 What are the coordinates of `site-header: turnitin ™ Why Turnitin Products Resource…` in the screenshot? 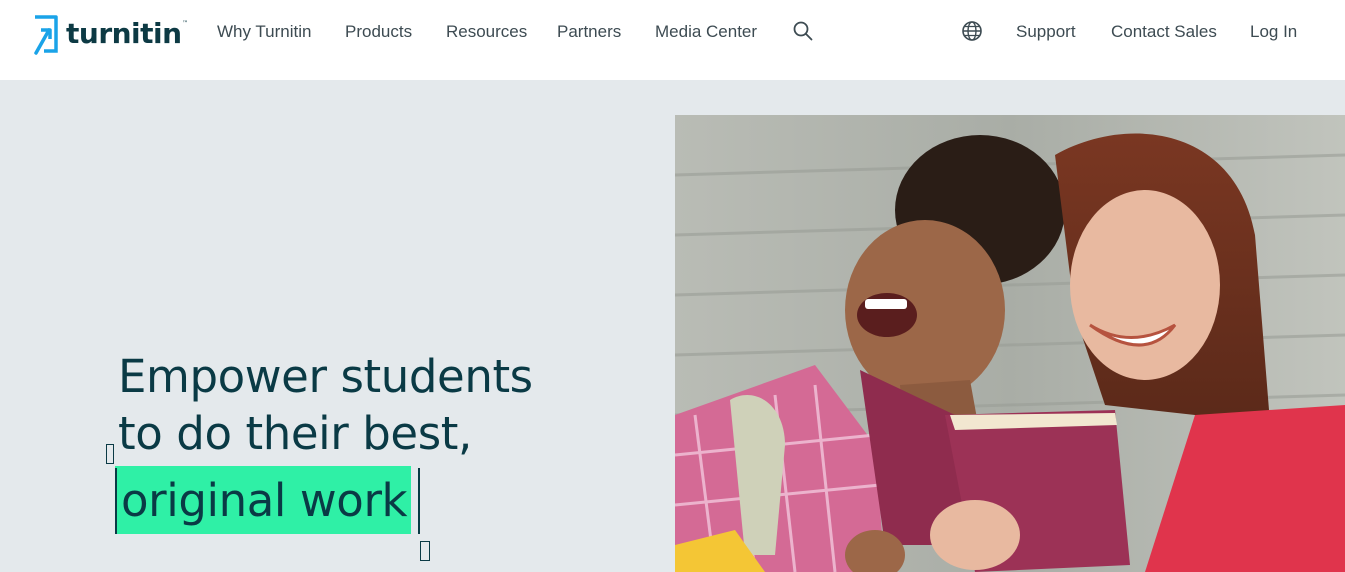 It's located at (672, 40).